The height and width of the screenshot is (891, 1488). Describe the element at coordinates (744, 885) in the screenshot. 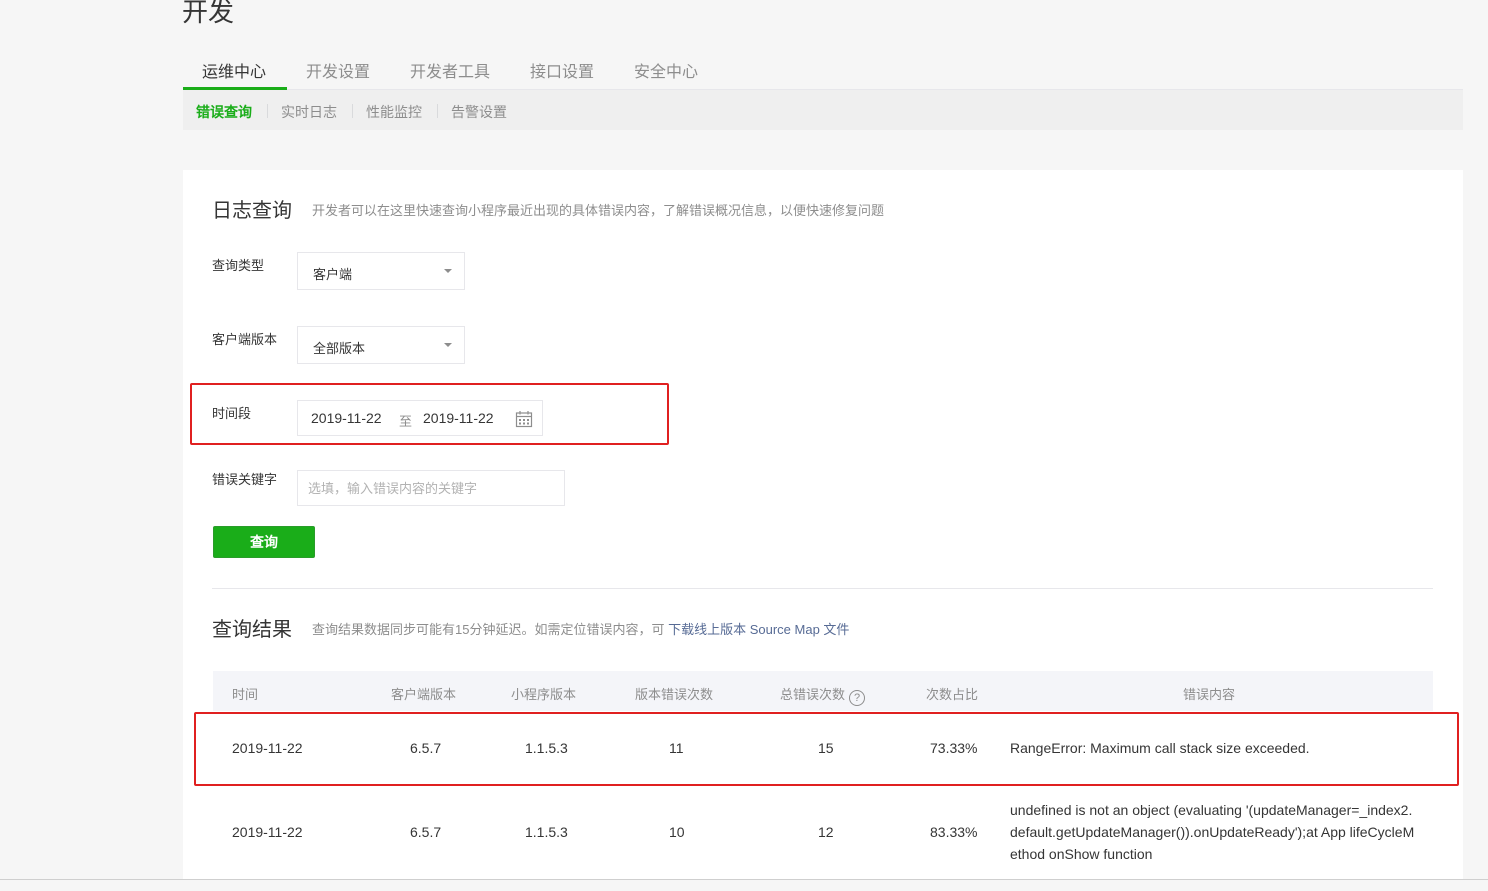

I see `bottom-edge` at that location.